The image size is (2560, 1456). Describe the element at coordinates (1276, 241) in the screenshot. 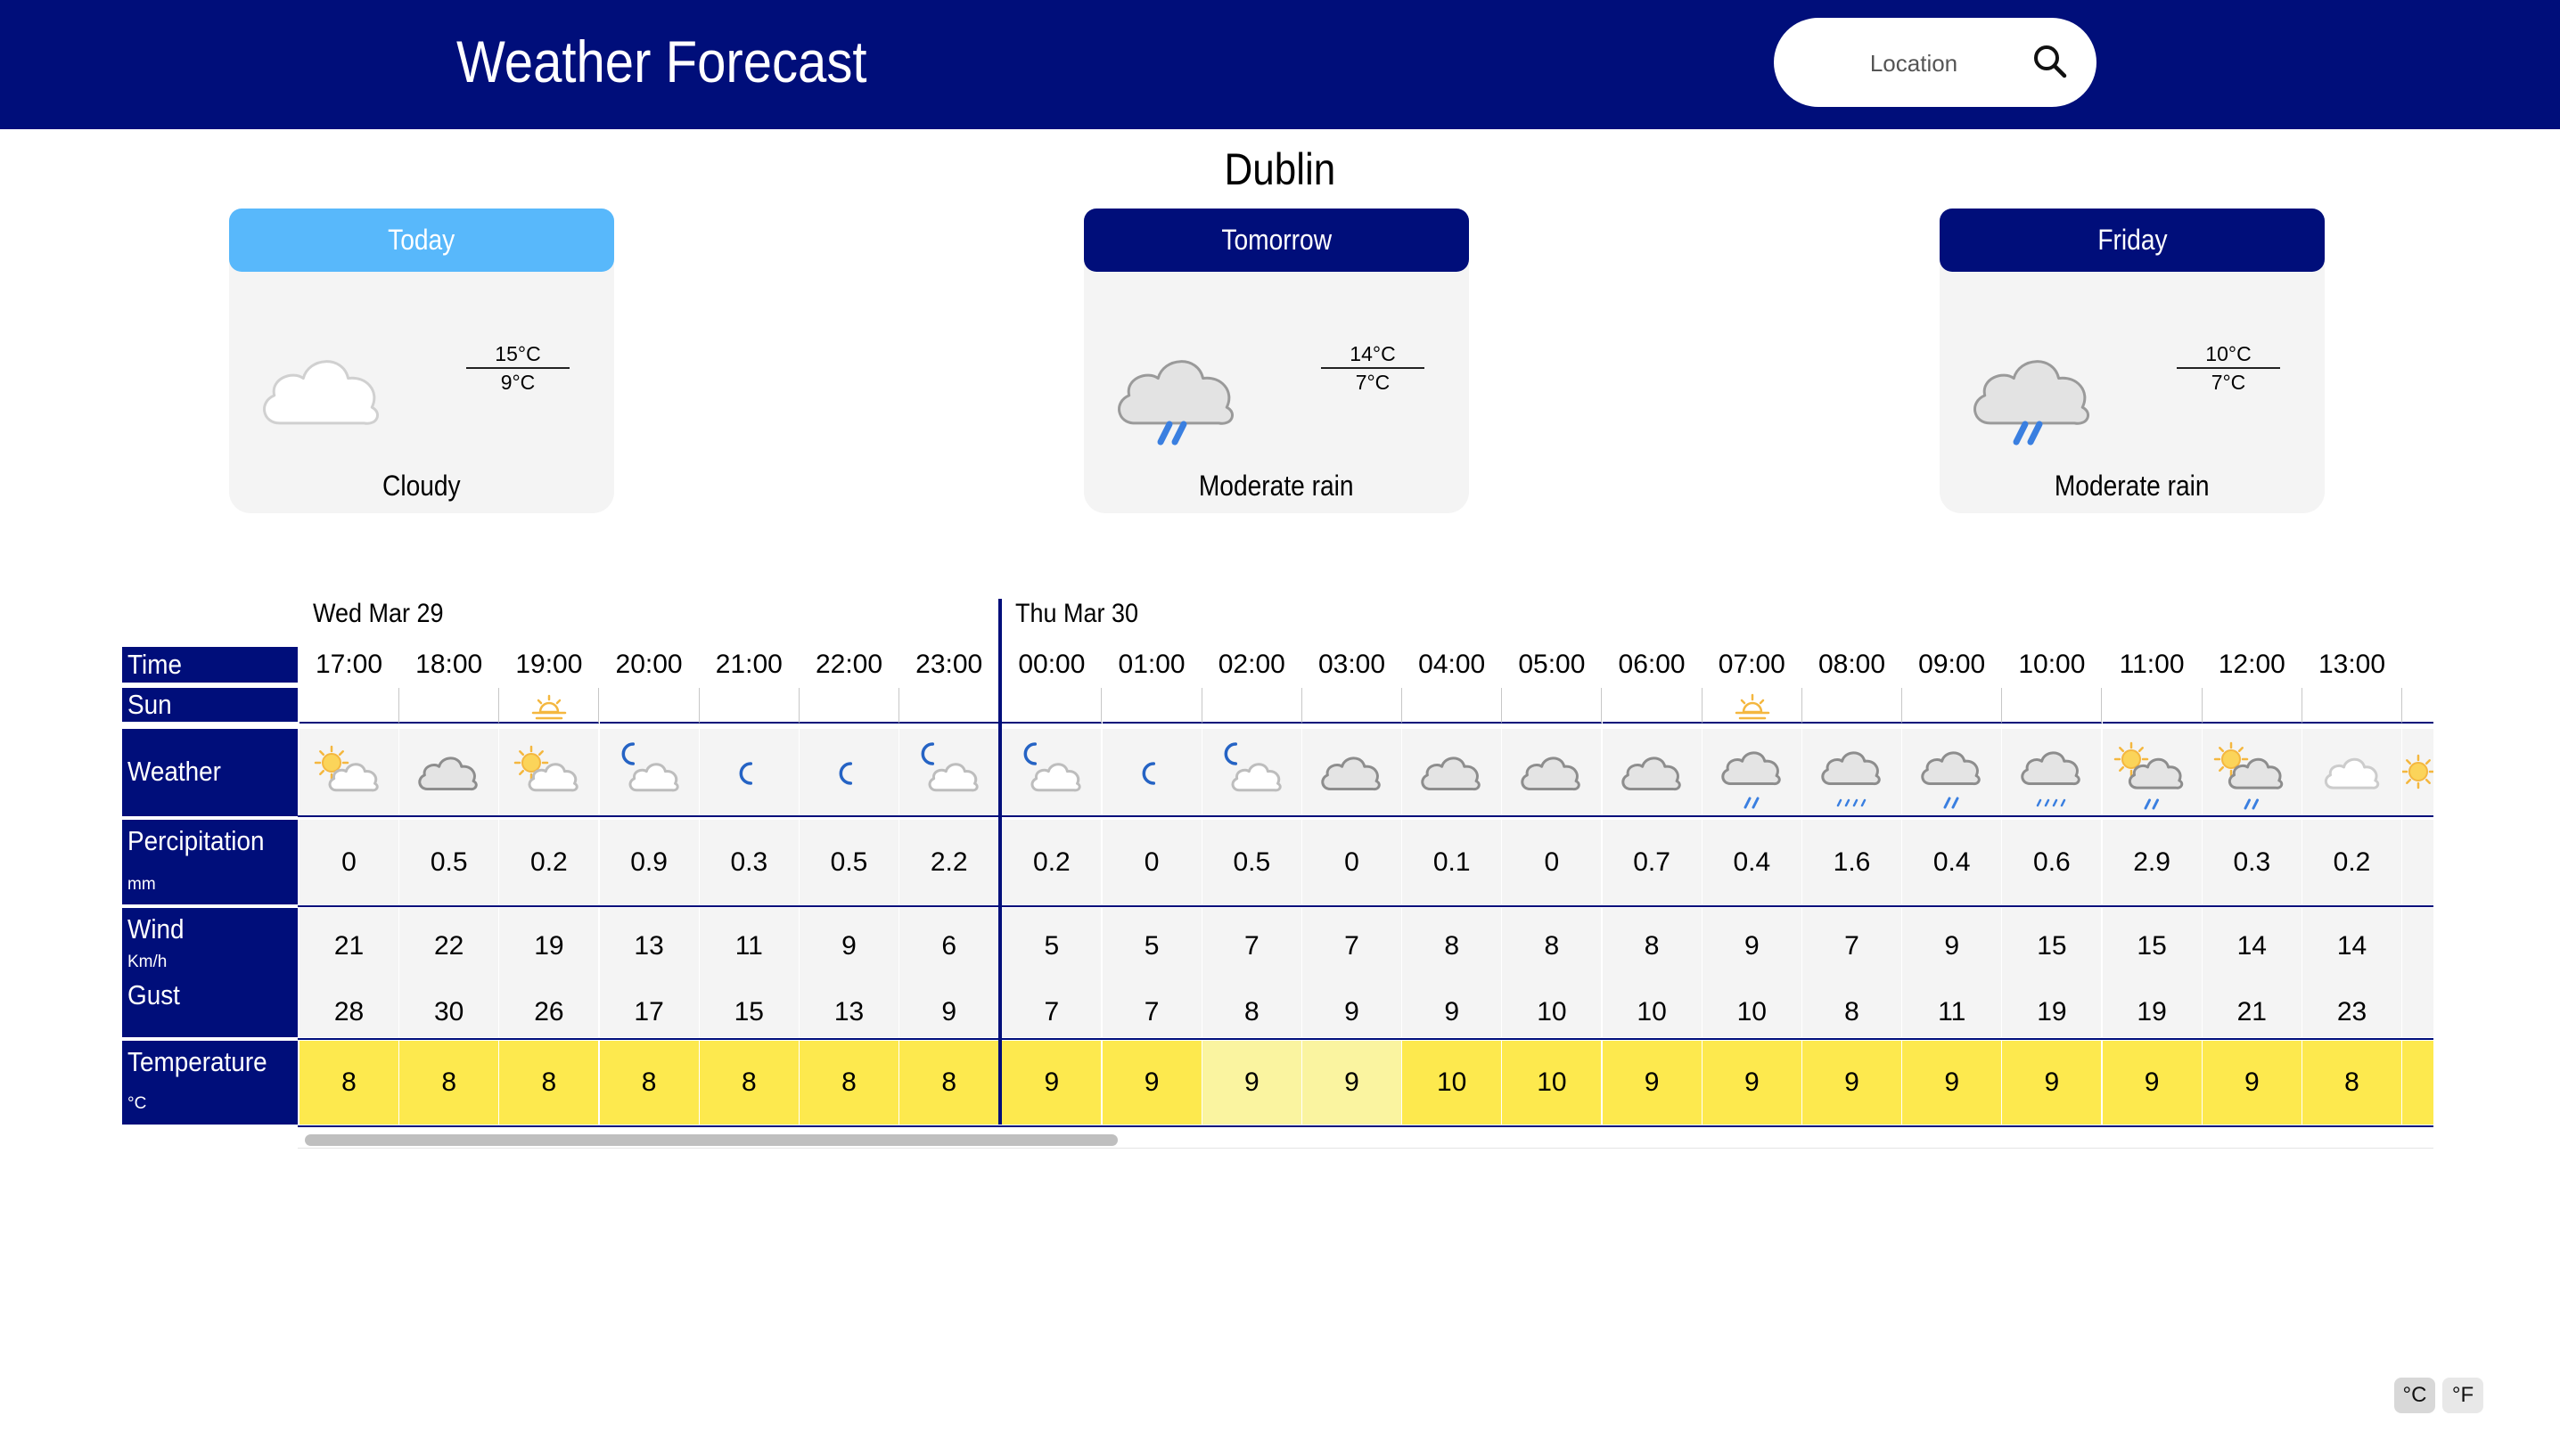

I see `day-tab-tomorrow: Tomorrow` at that location.